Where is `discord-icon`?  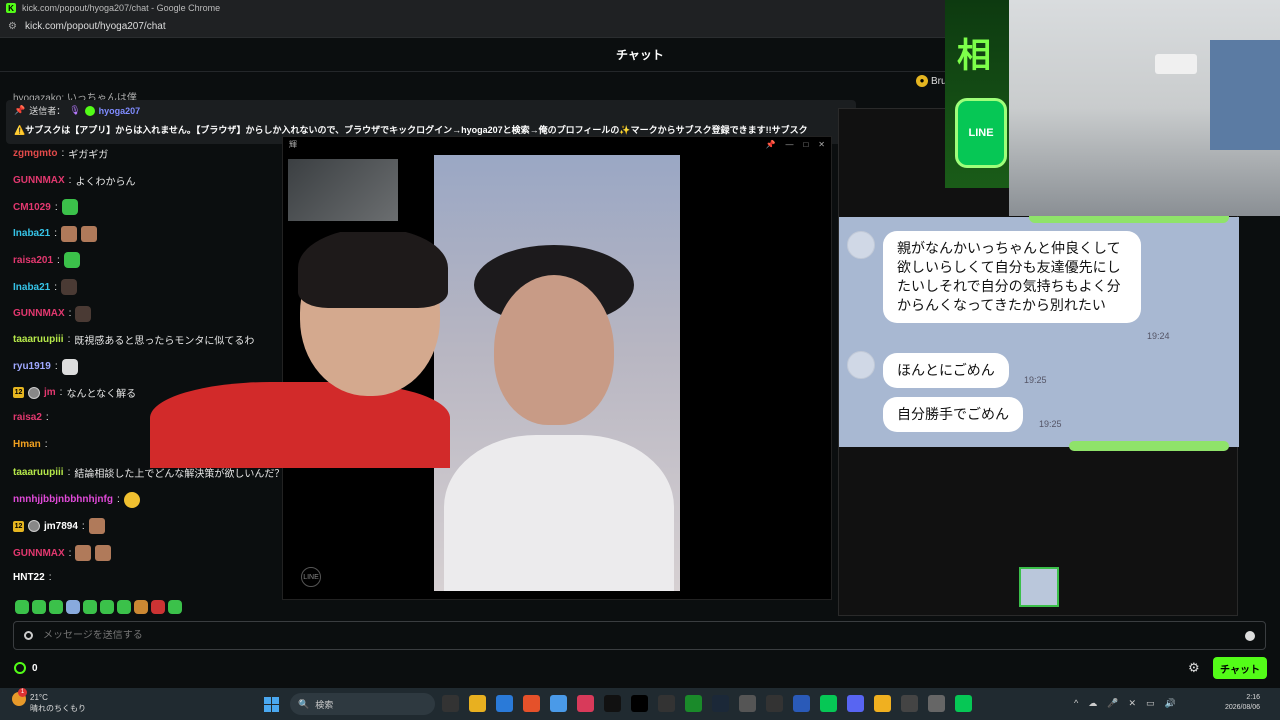 discord-icon is located at coordinates (855, 703).